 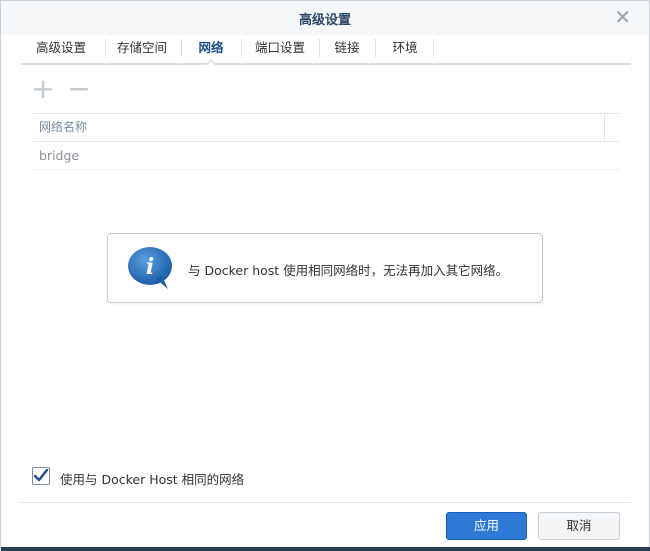 I want to click on tab-bar: 高级设置 存储空间 网络 端口设置 链接 环境, so click(x=326, y=50).